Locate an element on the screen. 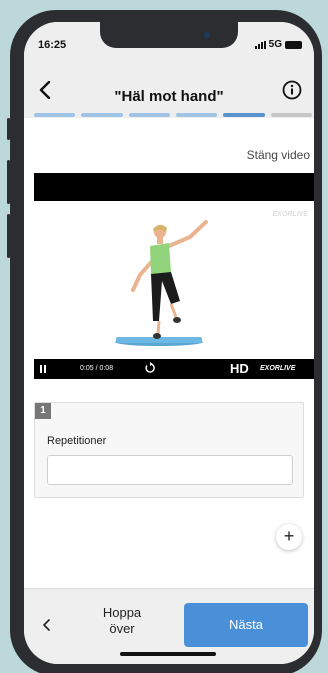 The width and height of the screenshot is (328, 673). video-controls: 0:05 / 0:08 HD EXORLIVE is located at coordinates (174, 369).